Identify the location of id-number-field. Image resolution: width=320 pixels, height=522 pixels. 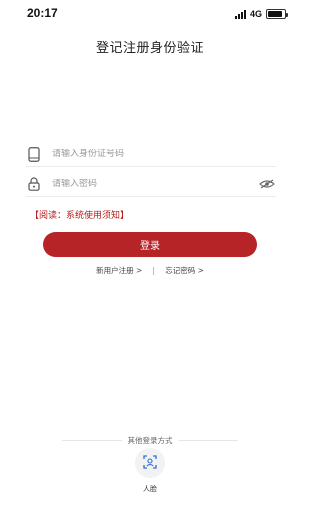
(151, 154).